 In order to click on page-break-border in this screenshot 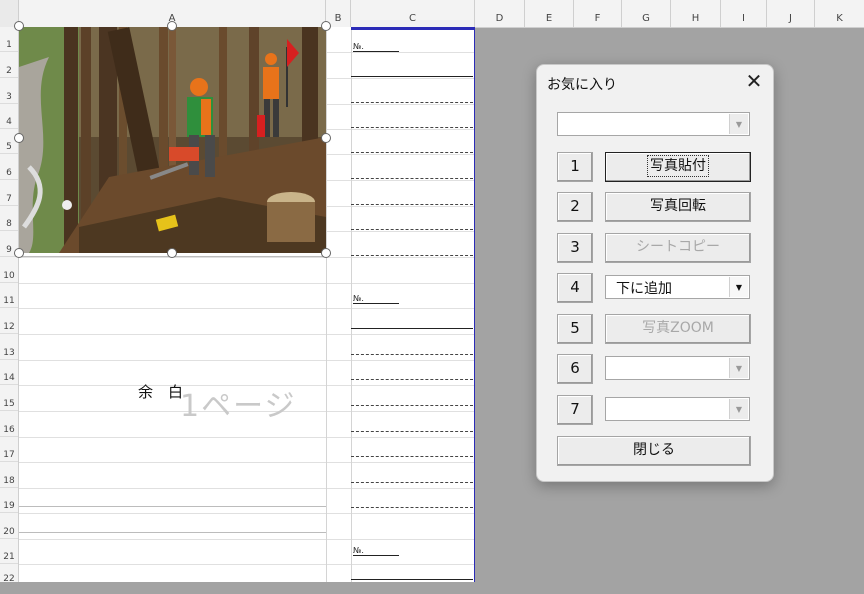, I will do `click(474, 304)`.